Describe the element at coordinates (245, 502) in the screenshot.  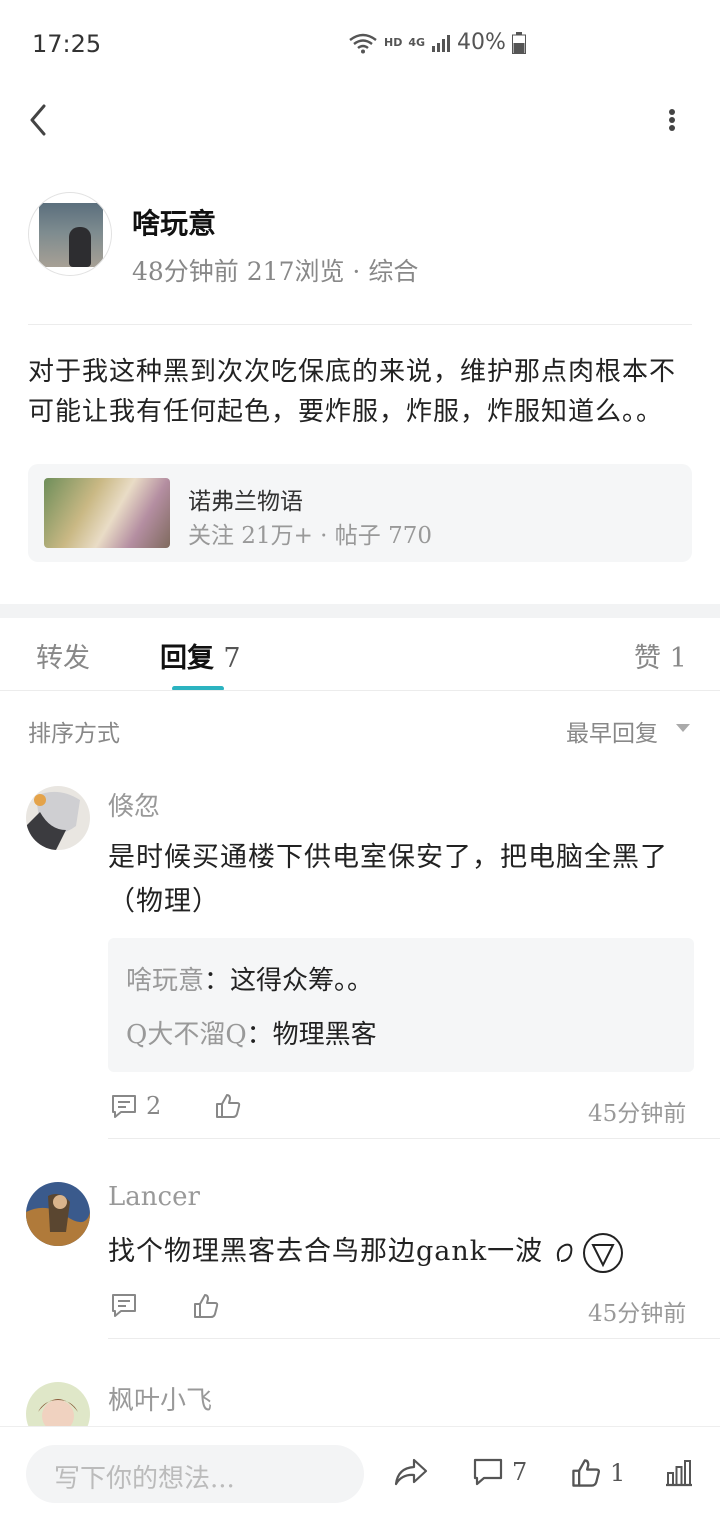
I see `forum-name: 诺弗兰物语` at that location.